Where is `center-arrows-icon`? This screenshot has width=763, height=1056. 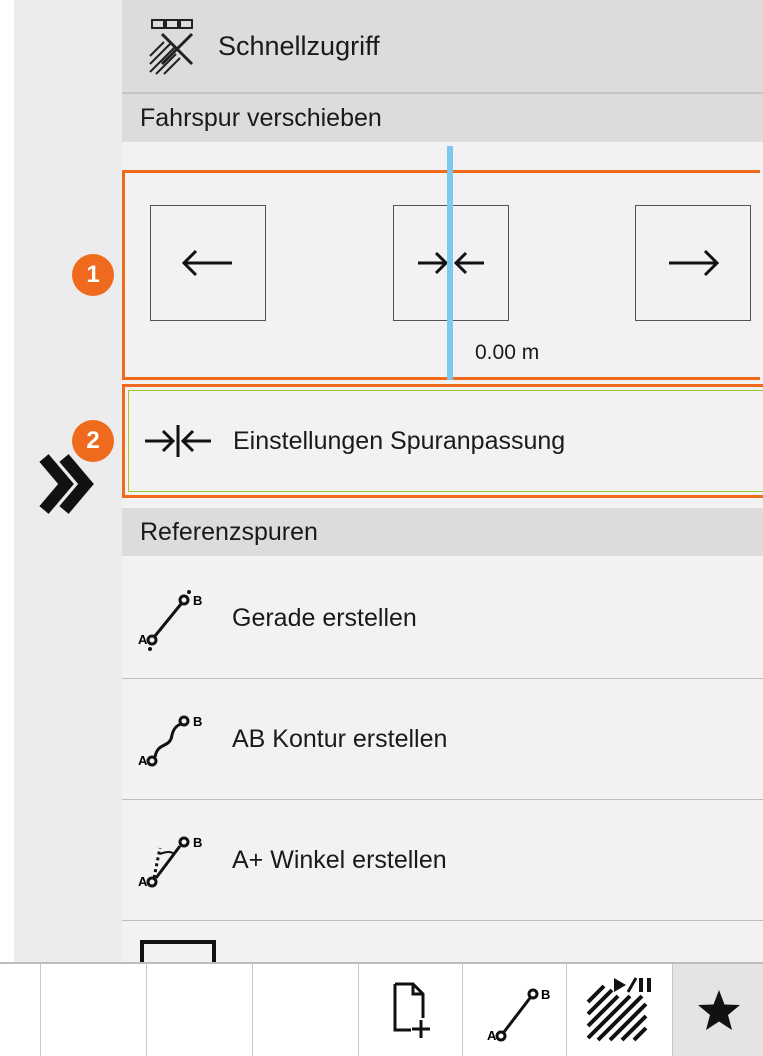 center-arrows-icon is located at coordinates (179, 441).